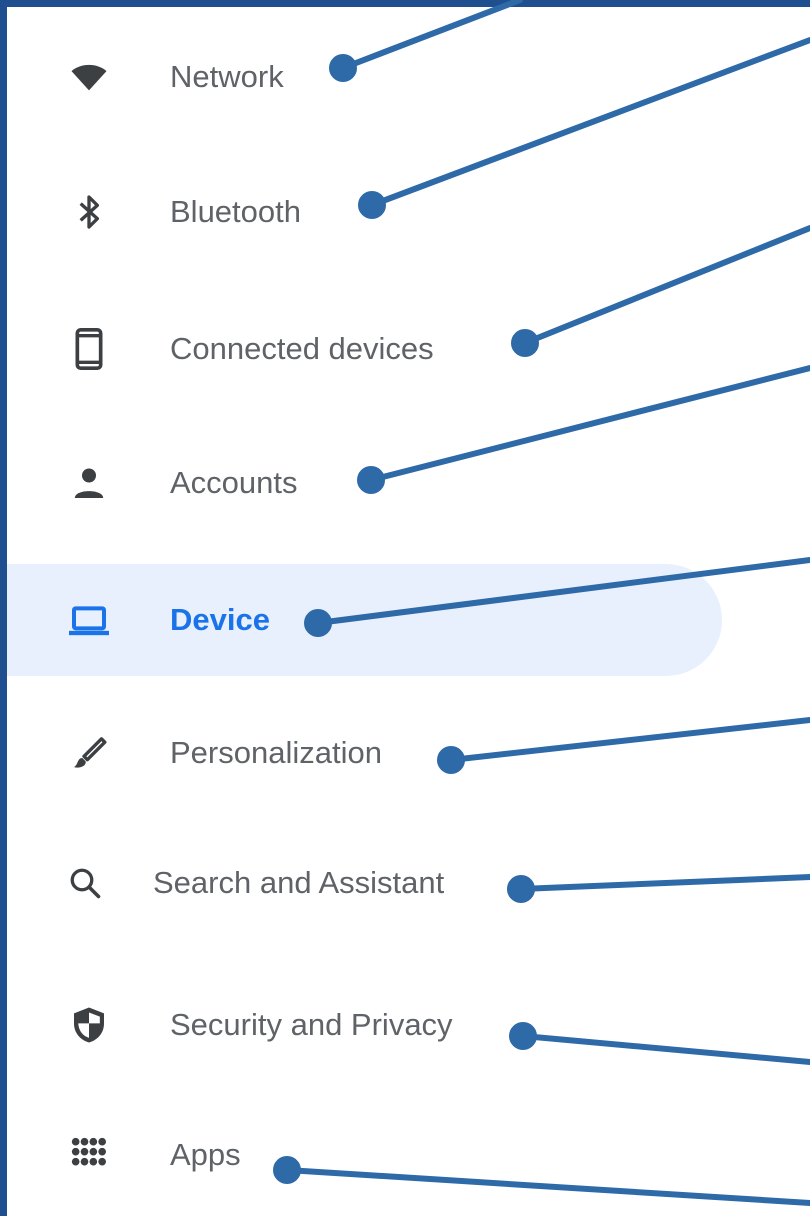  I want to click on apps-grid-icon, so click(89, 1155).